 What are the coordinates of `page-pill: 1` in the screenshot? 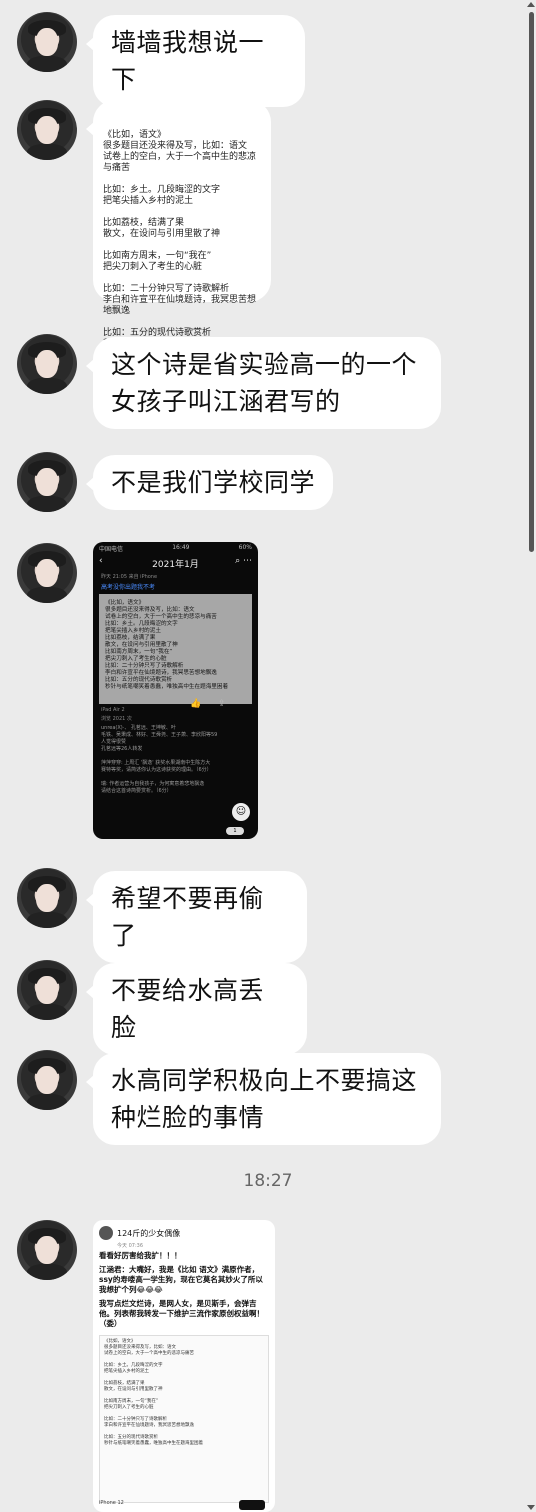 It's located at (235, 831).